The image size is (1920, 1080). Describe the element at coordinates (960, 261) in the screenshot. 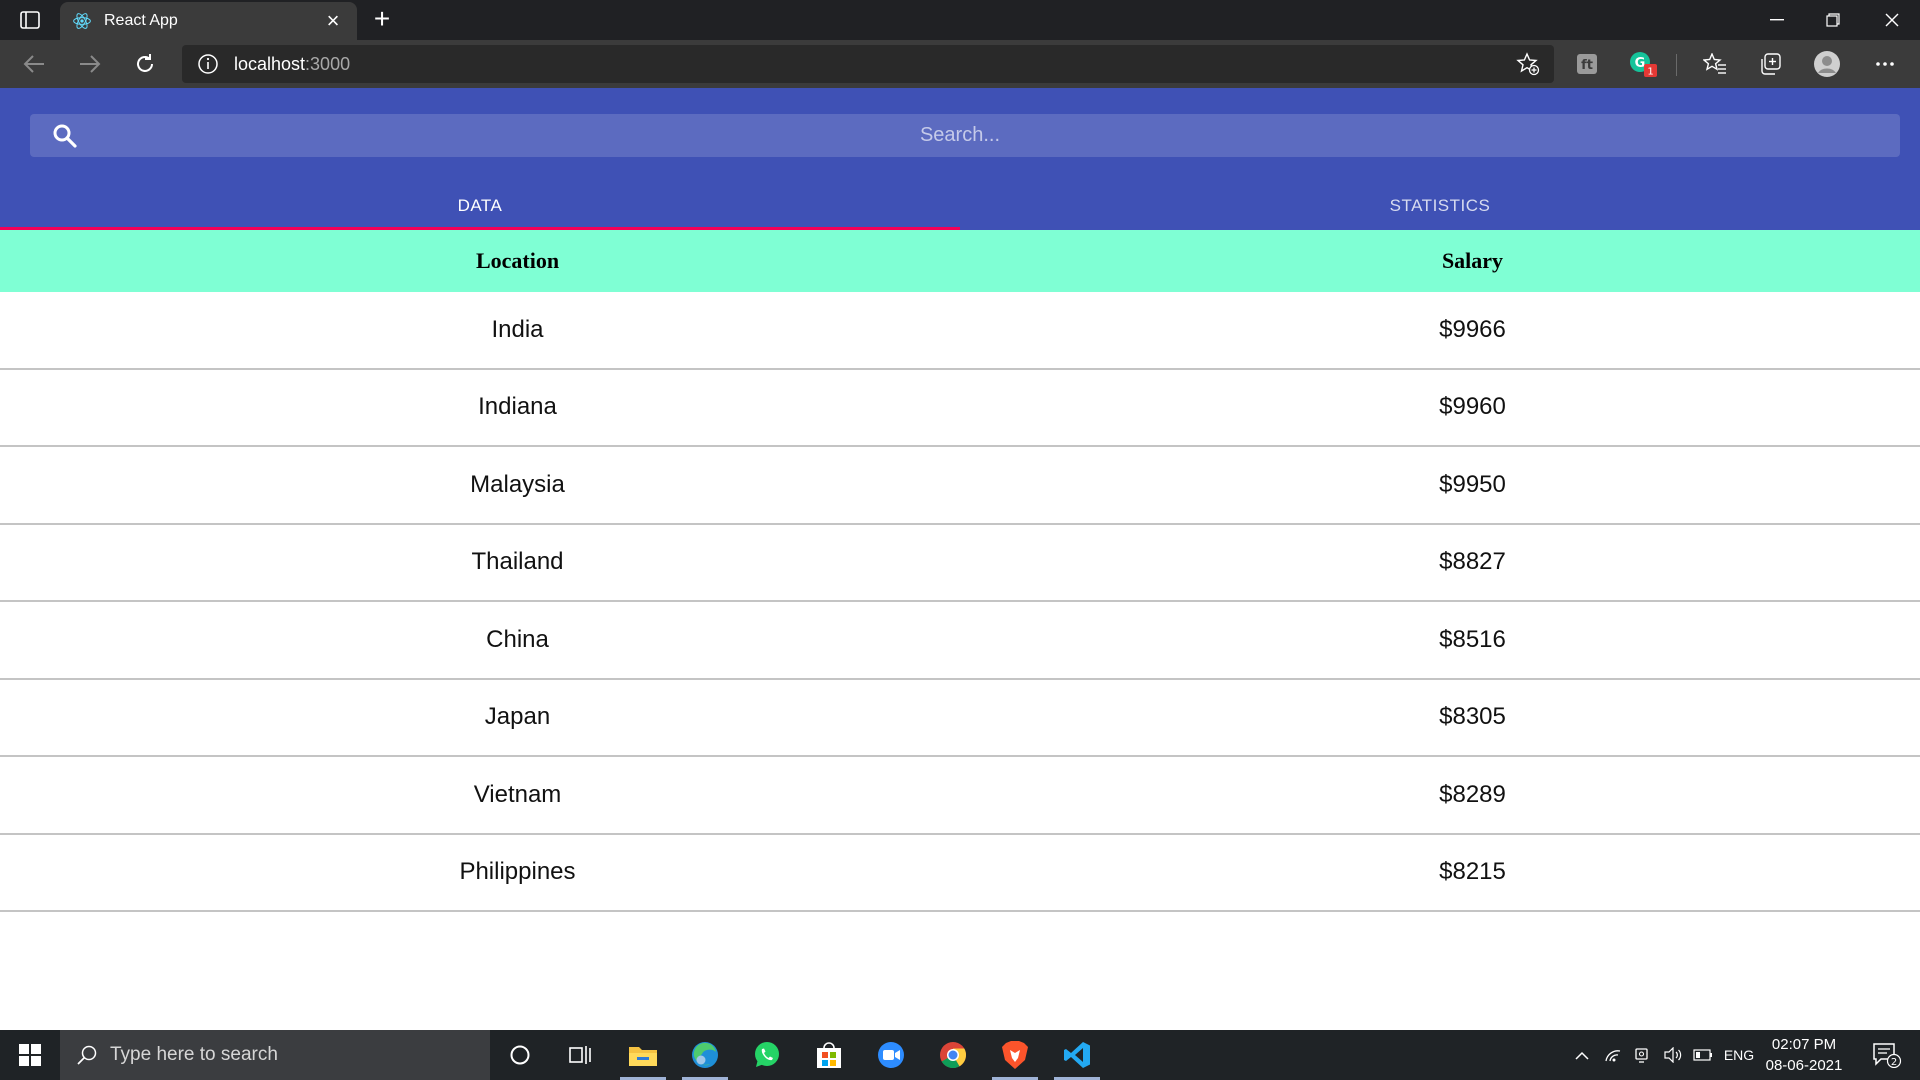

I see `table-header: Location Salary` at that location.